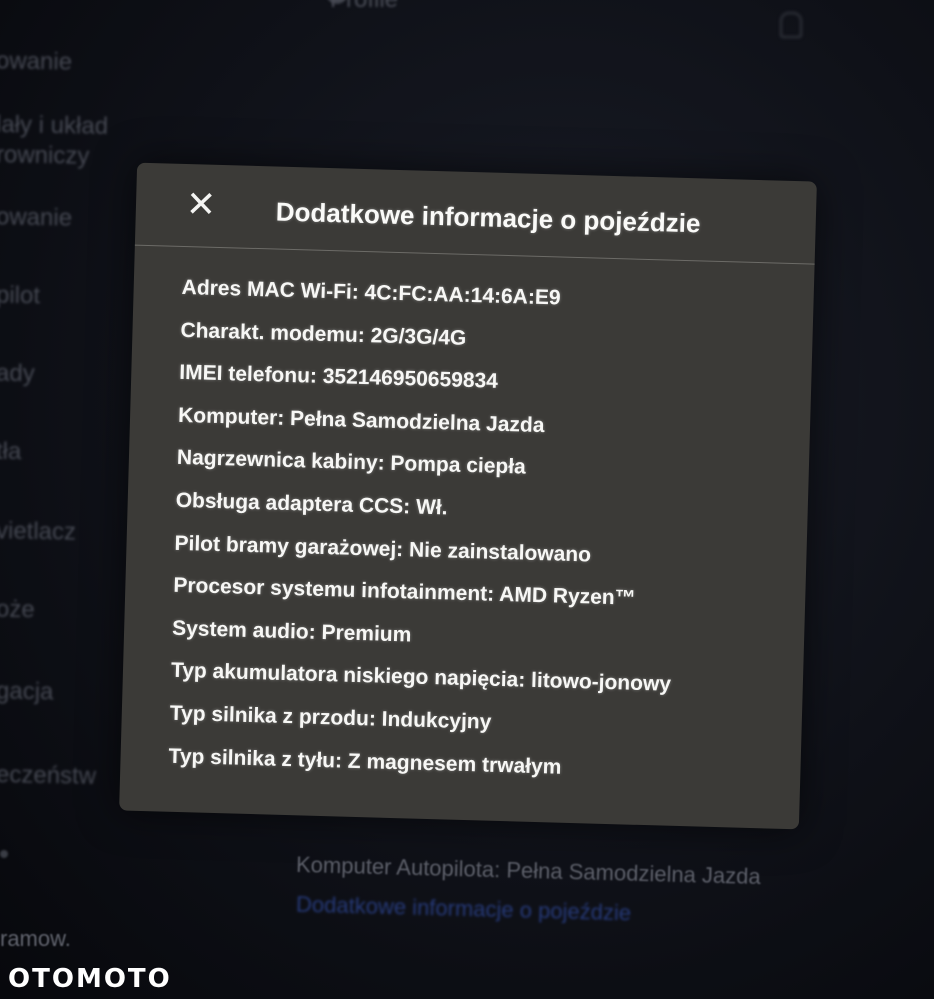 The width and height of the screenshot is (934, 999). I want to click on background-bottom-text: ramow., so click(35, 938).